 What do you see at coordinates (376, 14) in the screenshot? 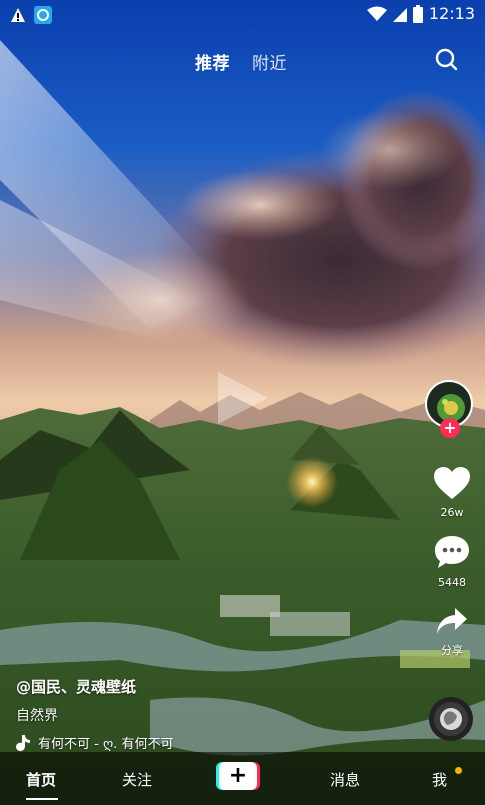
I see `wifi-icon` at bounding box center [376, 14].